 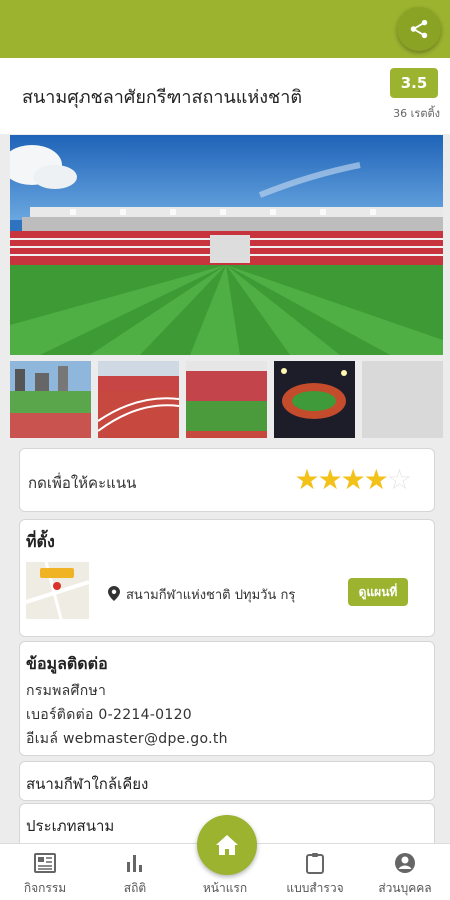 I want to click on nav-activities: กิจกรรม, so click(x=45, y=872).